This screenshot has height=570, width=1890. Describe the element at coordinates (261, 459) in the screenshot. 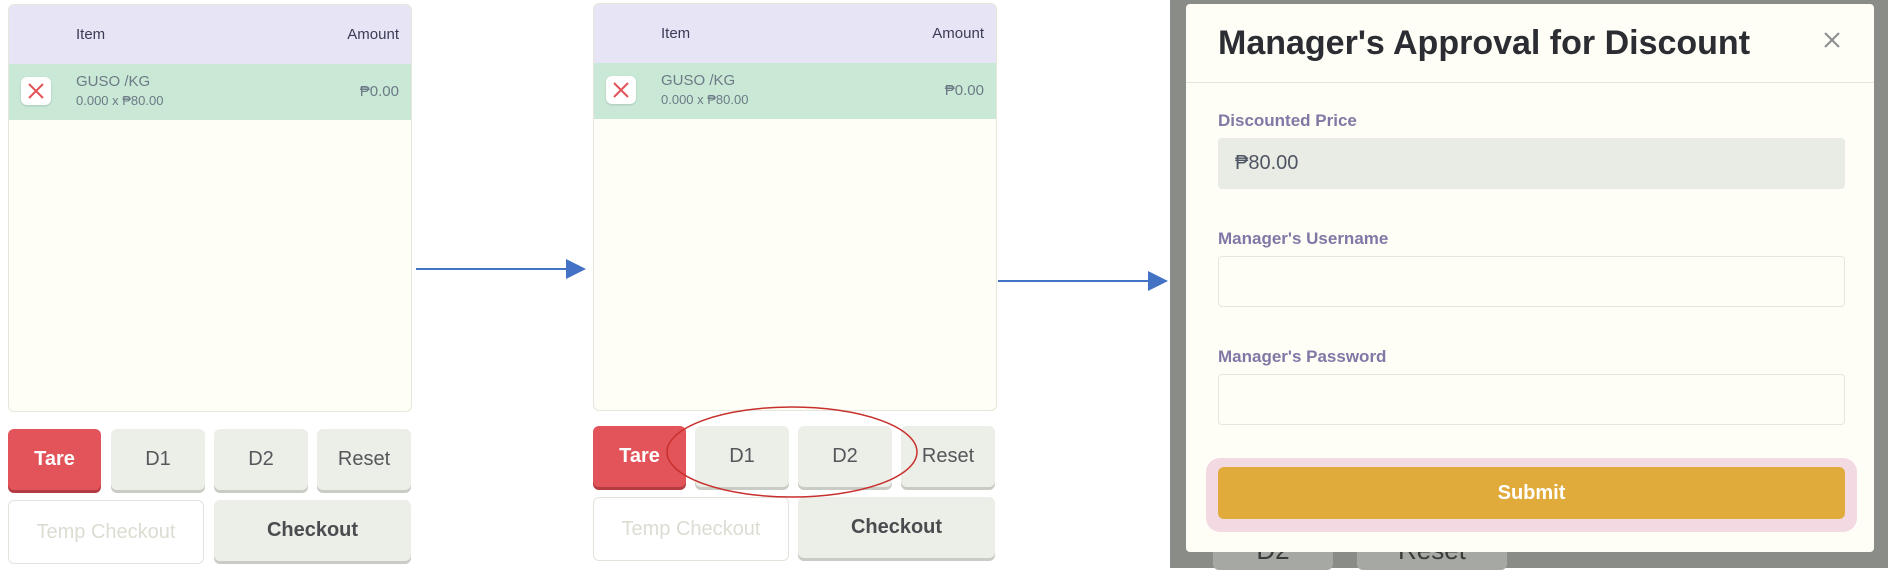

I see `d2-button: D2` at that location.